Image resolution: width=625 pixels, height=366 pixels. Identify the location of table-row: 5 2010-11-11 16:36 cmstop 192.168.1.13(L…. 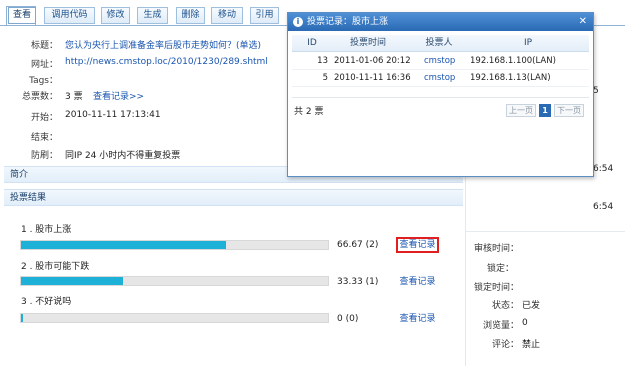
(440, 78).